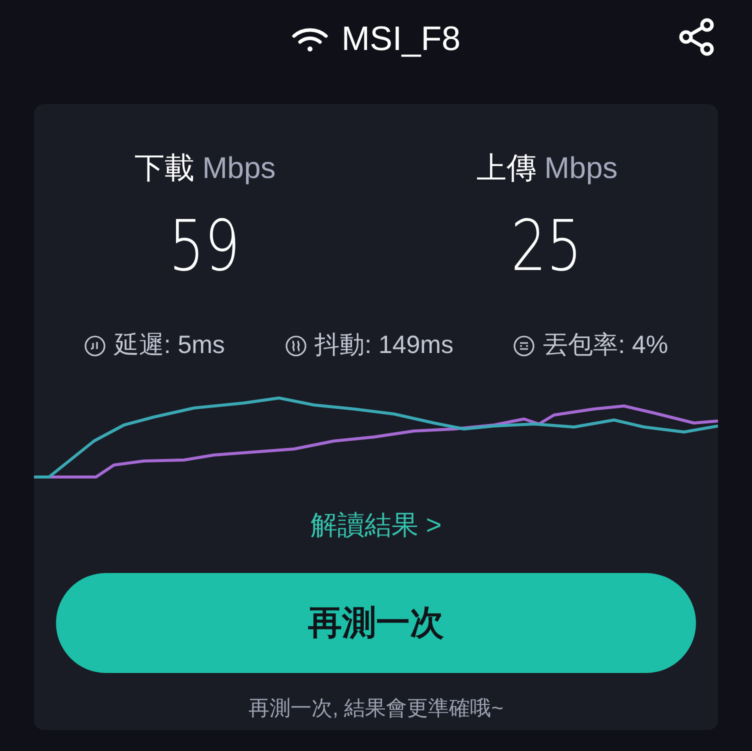 This screenshot has height=751, width=752. I want to click on share-icon, so click(697, 37).